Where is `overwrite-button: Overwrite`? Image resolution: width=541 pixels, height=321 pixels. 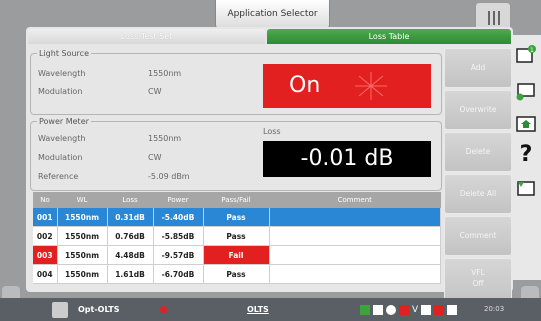
overwrite-button: Overwrite is located at coordinates (478, 110).